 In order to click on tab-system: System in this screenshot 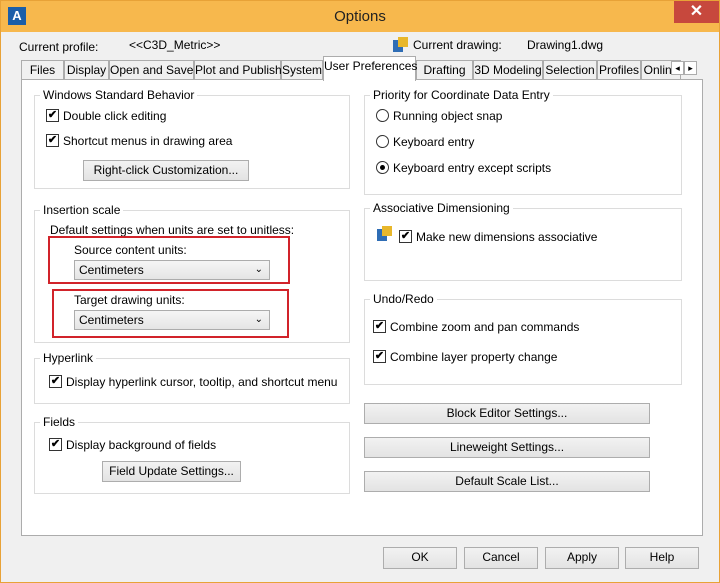, I will do `click(302, 70)`.